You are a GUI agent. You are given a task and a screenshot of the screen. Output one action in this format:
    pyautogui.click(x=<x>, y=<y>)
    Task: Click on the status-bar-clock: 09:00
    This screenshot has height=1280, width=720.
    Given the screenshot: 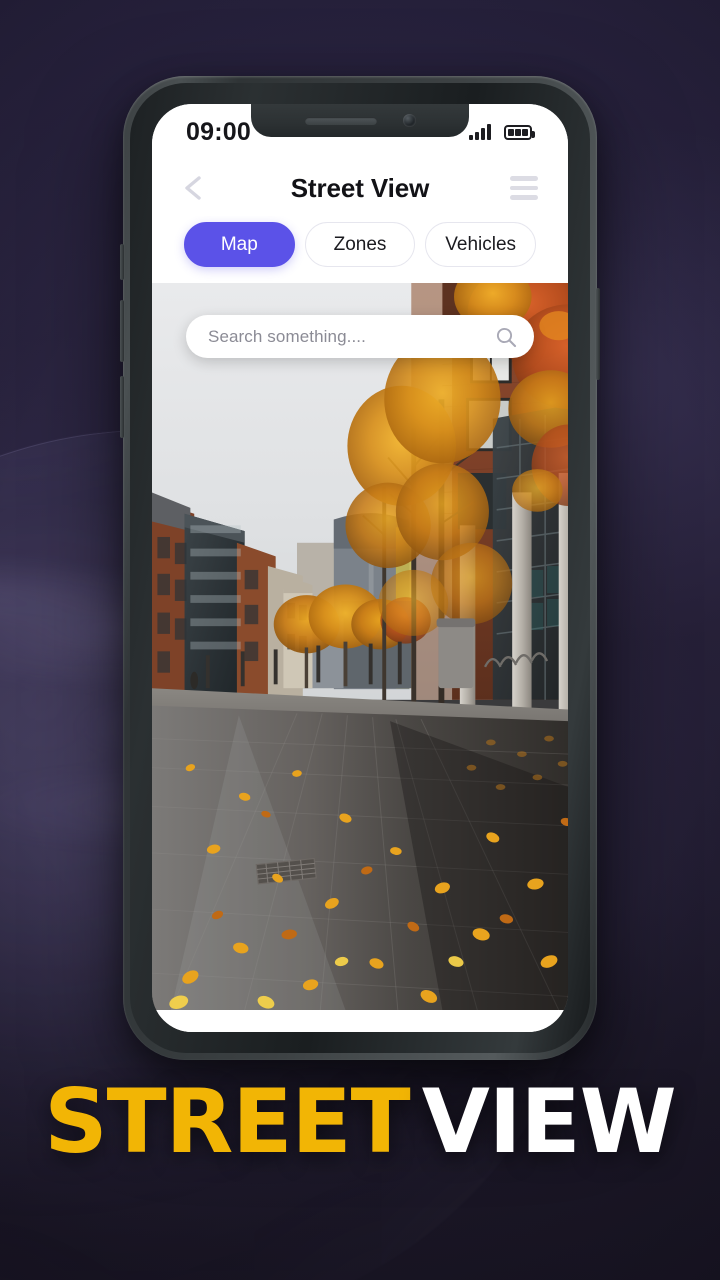 What is the action you would take?
    pyautogui.click(x=218, y=131)
    